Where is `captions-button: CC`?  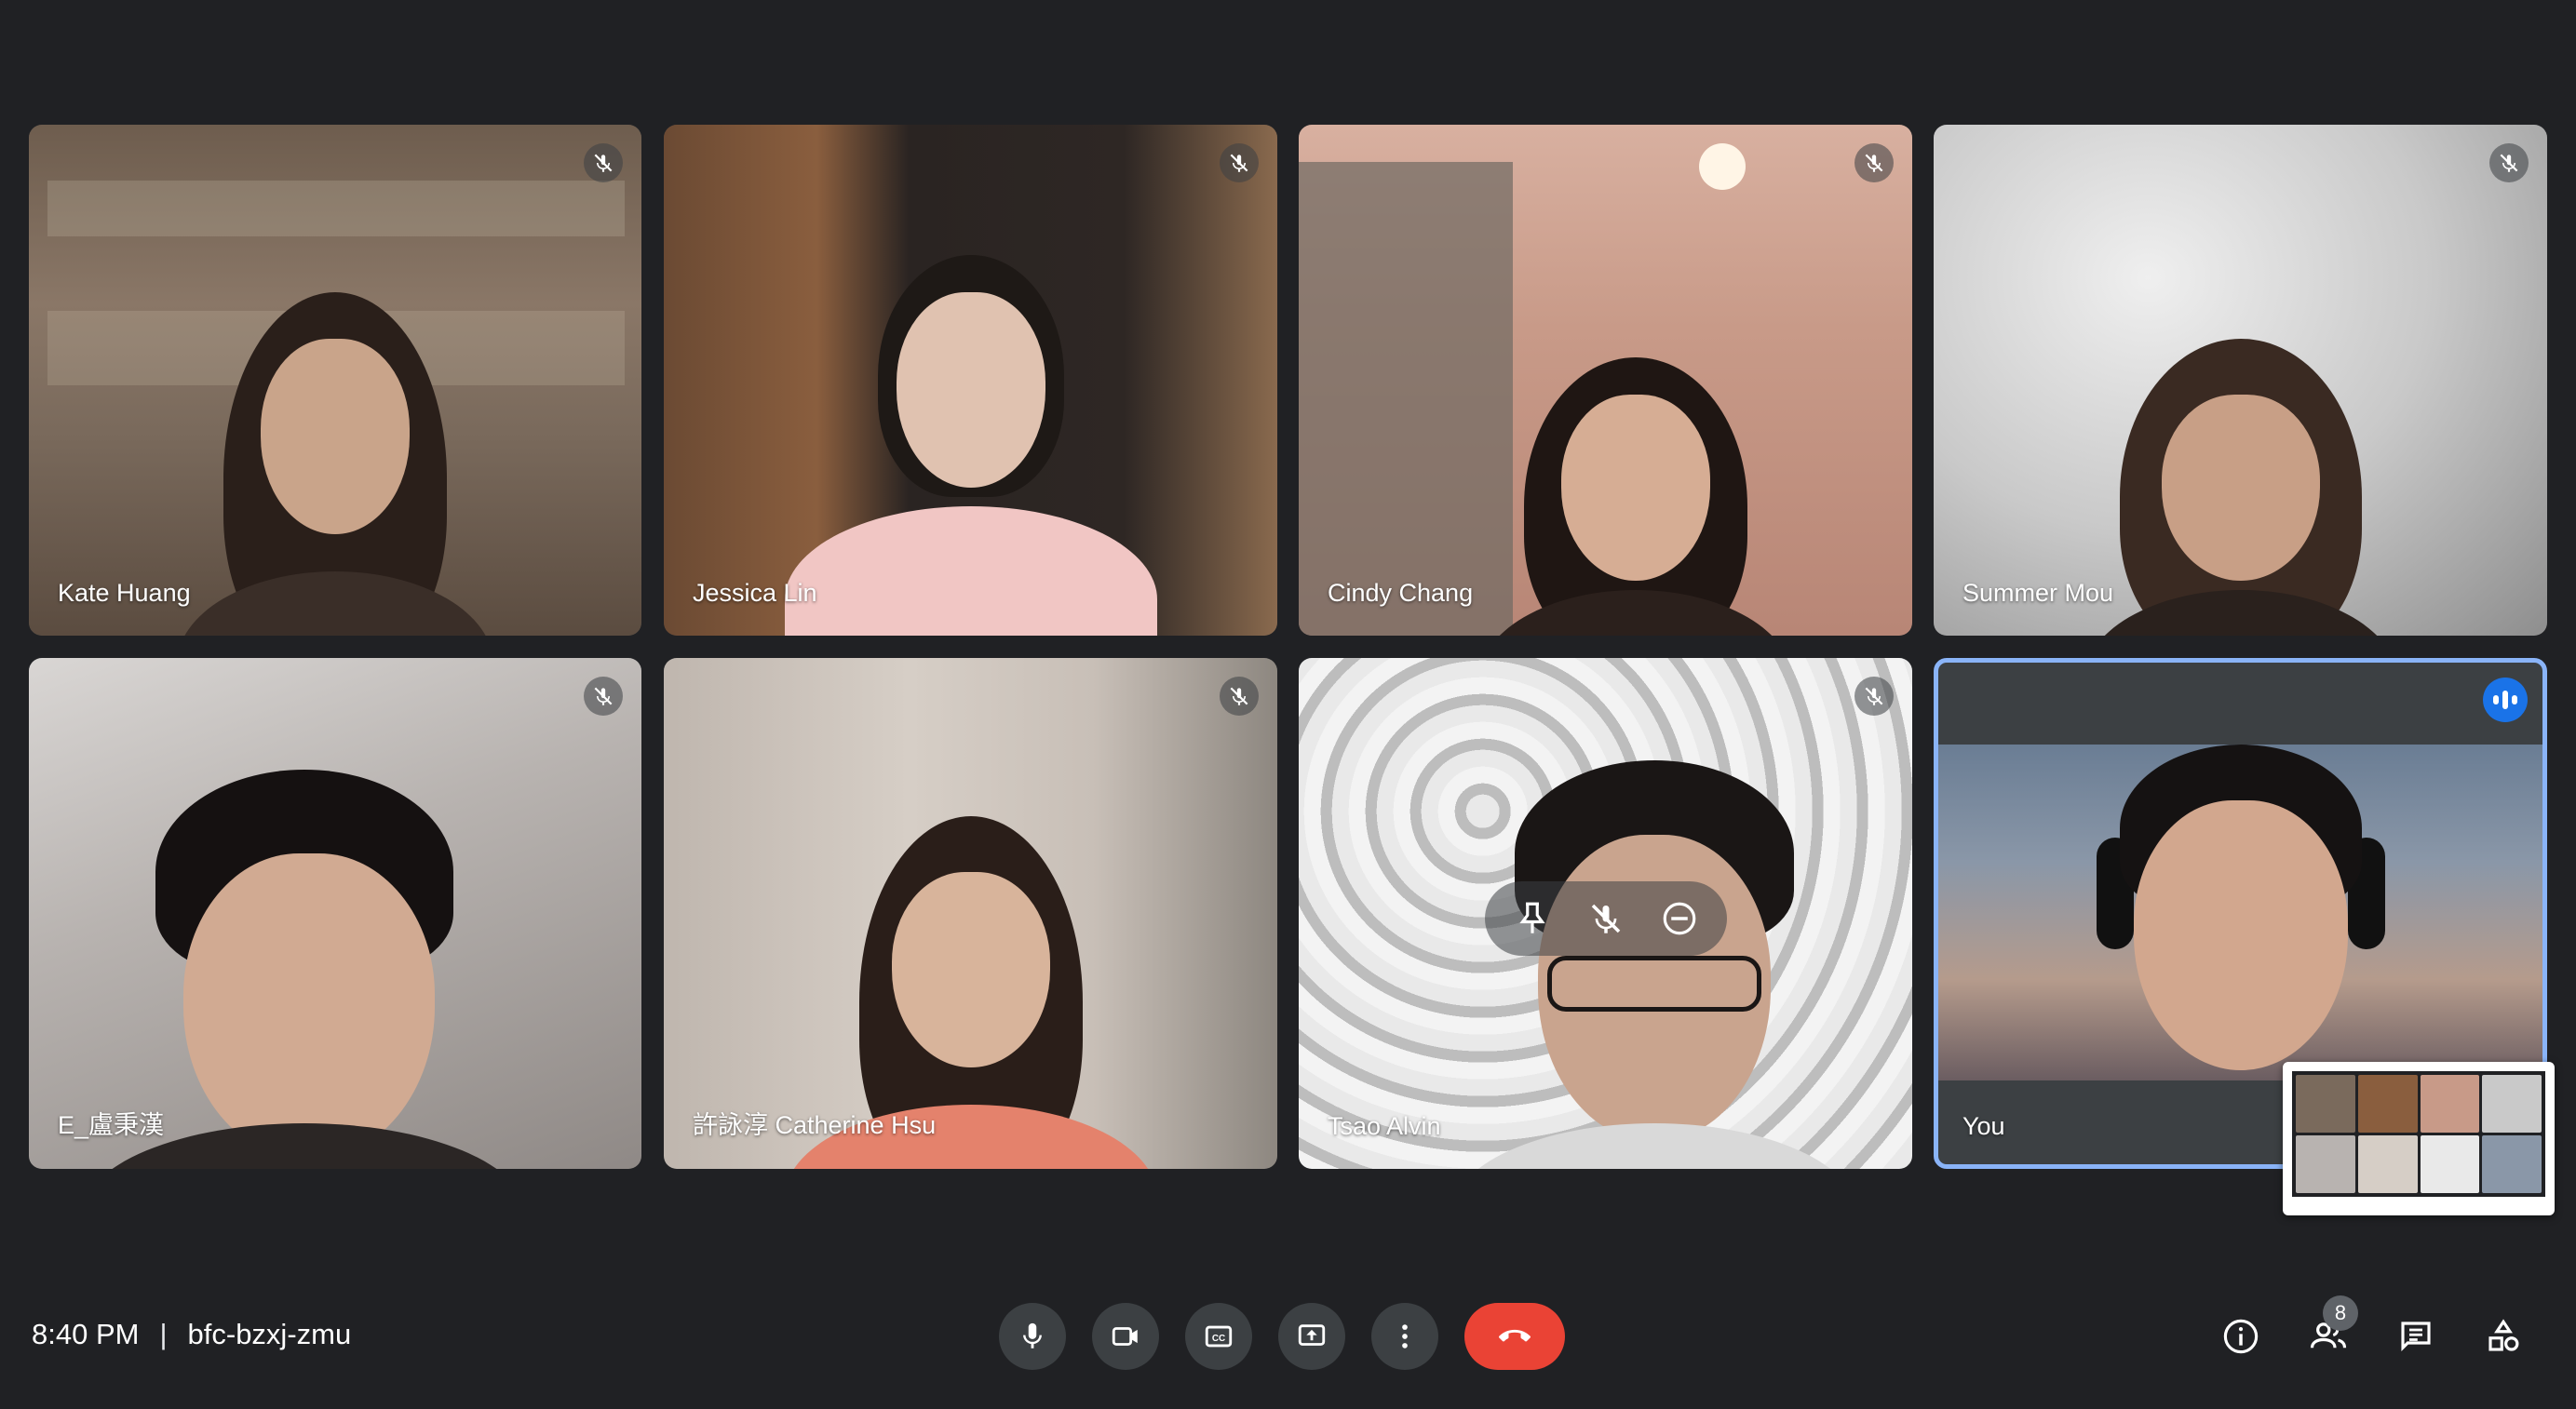
captions-button: CC is located at coordinates (1218, 1336).